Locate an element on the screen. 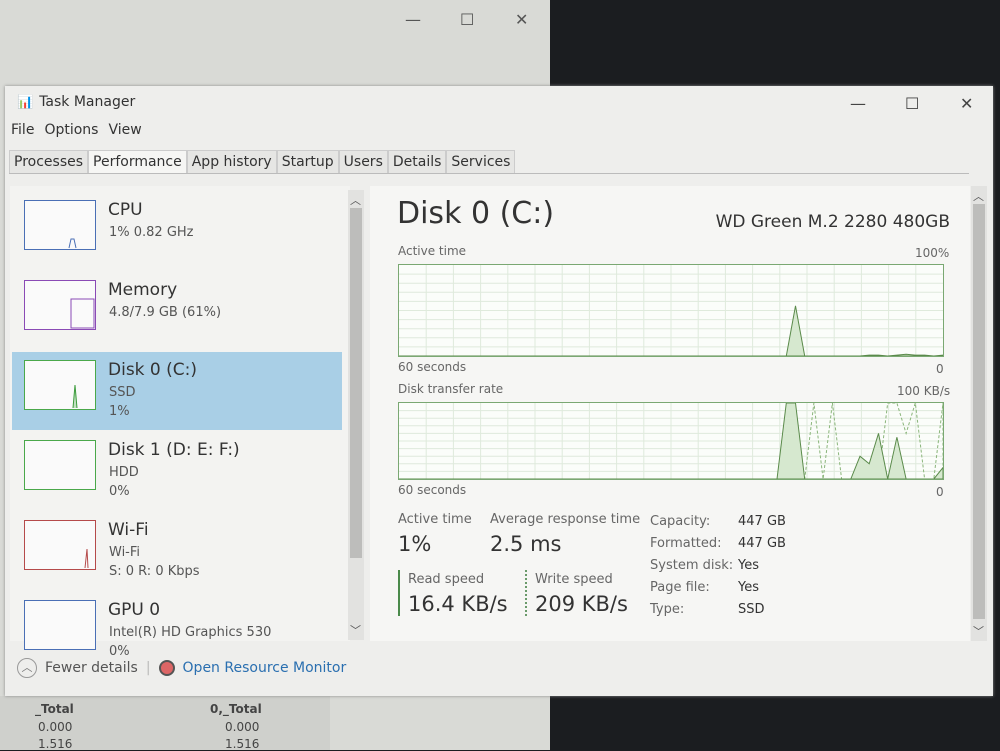 Image resolution: width=1000 pixels, height=751 pixels. menu-view: View is located at coordinates (124, 130).